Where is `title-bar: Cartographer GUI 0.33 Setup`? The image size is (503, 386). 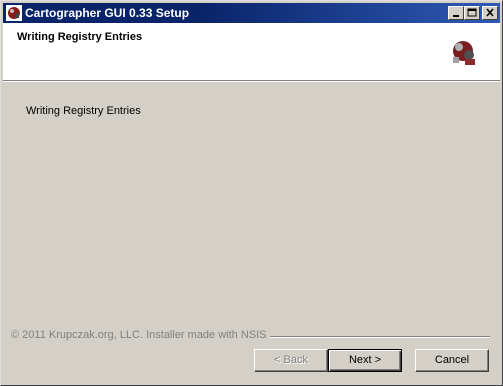 title-bar: Cartographer GUI 0.33 Setup is located at coordinates (251, 13).